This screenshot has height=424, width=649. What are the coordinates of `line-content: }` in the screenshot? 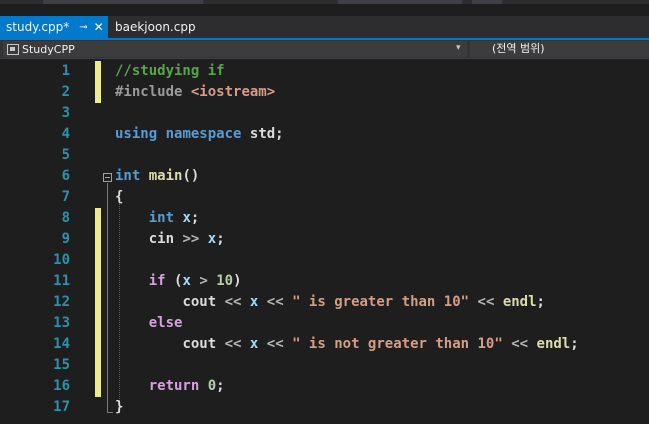 It's located at (119, 407).